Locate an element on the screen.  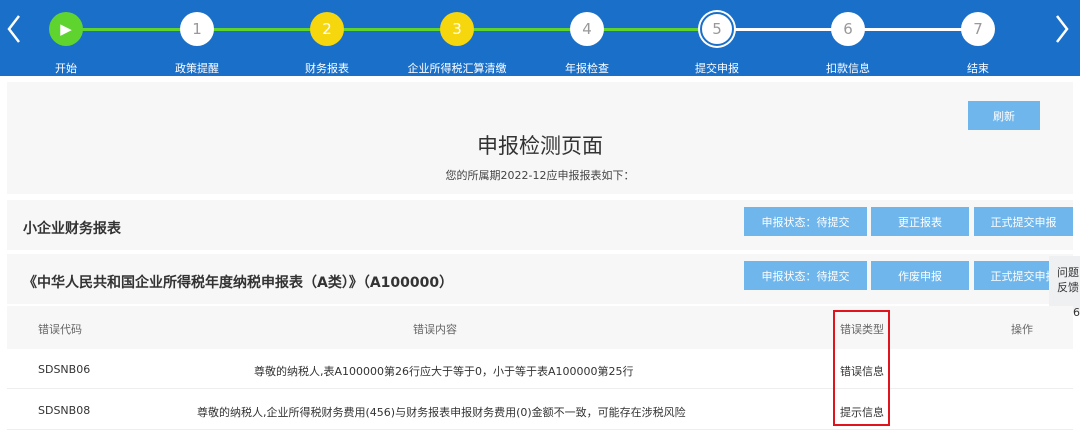
step-label-5: 提交申报 is located at coordinates (717, 68).